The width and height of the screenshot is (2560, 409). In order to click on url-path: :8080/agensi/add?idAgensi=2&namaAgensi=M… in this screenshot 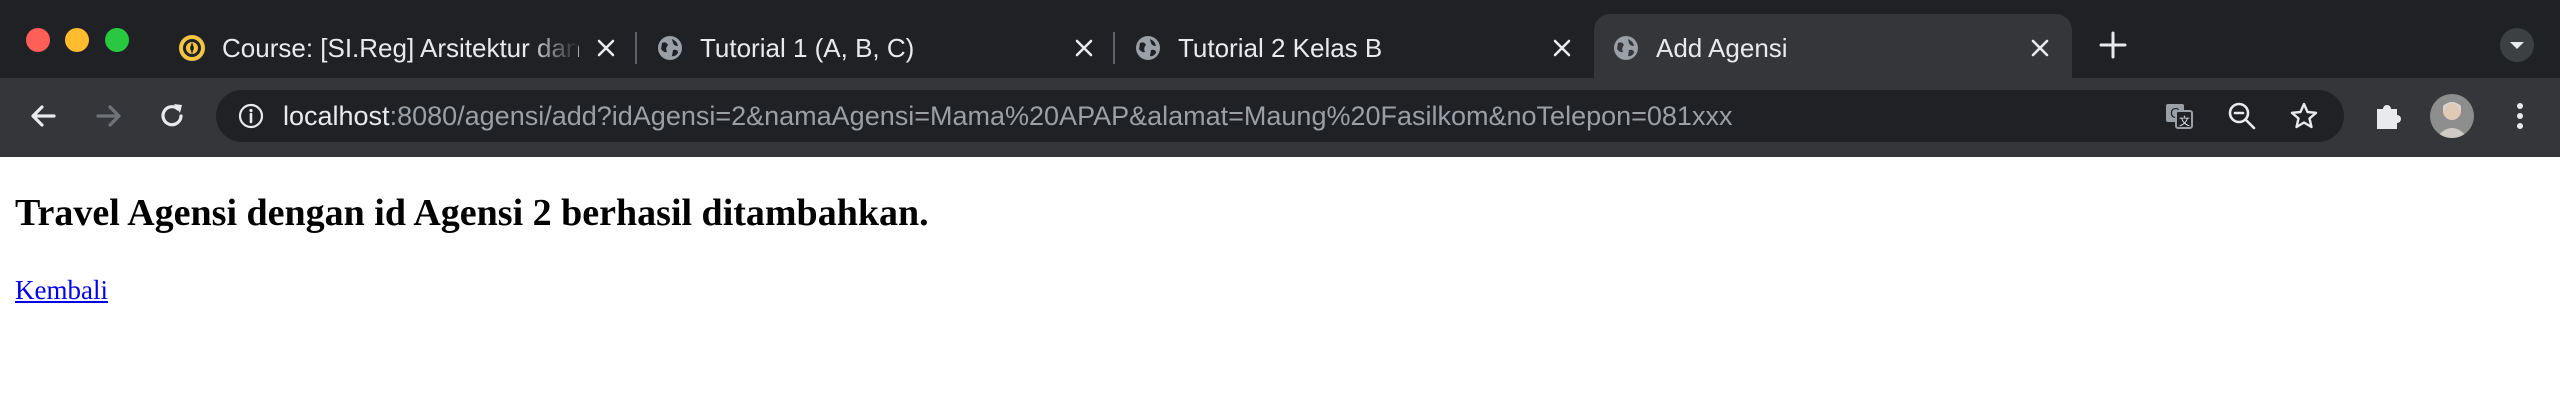, I will do `click(1061, 116)`.